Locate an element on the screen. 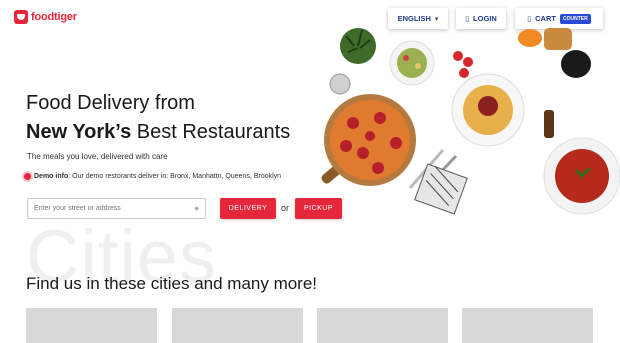  pepper-mill-image is located at coordinates (549, 124).